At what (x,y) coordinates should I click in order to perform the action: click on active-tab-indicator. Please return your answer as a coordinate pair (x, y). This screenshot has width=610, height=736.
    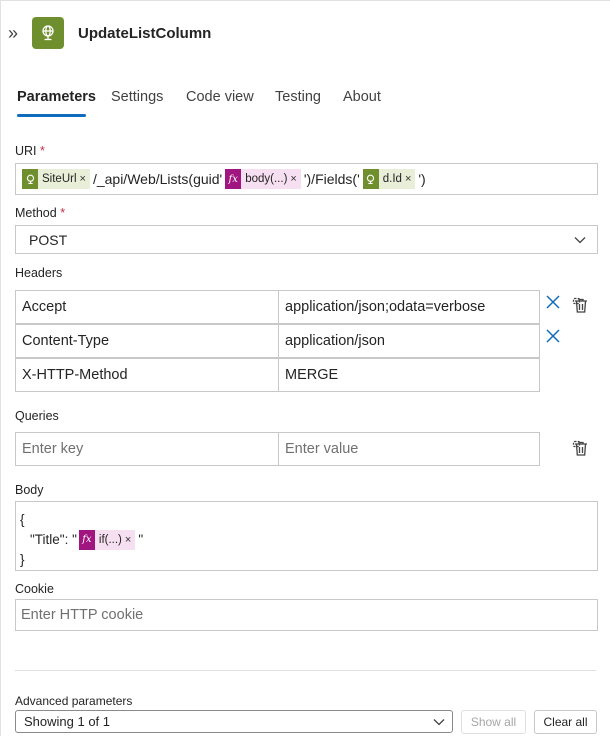
    Looking at the image, I should click on (51, 115).